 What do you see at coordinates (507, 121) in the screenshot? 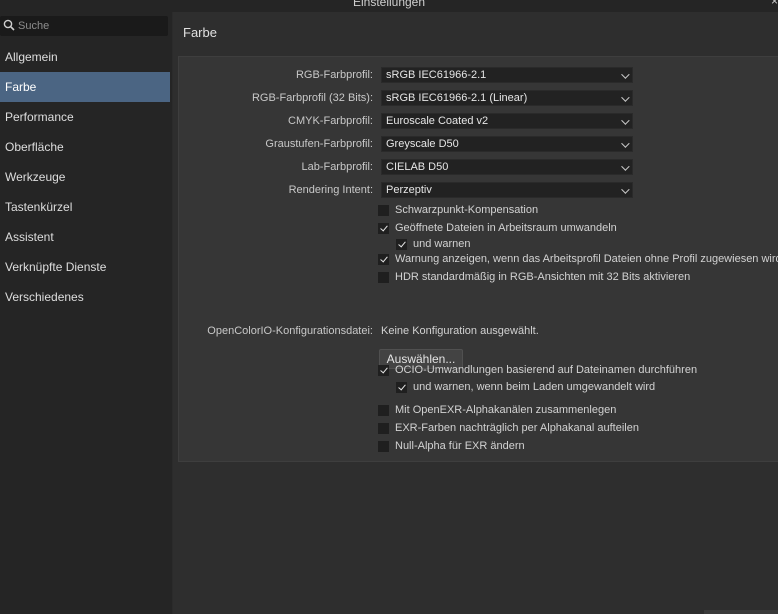
I see `profile-select-2: Euroscale Coated v2` at bounding box center [507, 121].